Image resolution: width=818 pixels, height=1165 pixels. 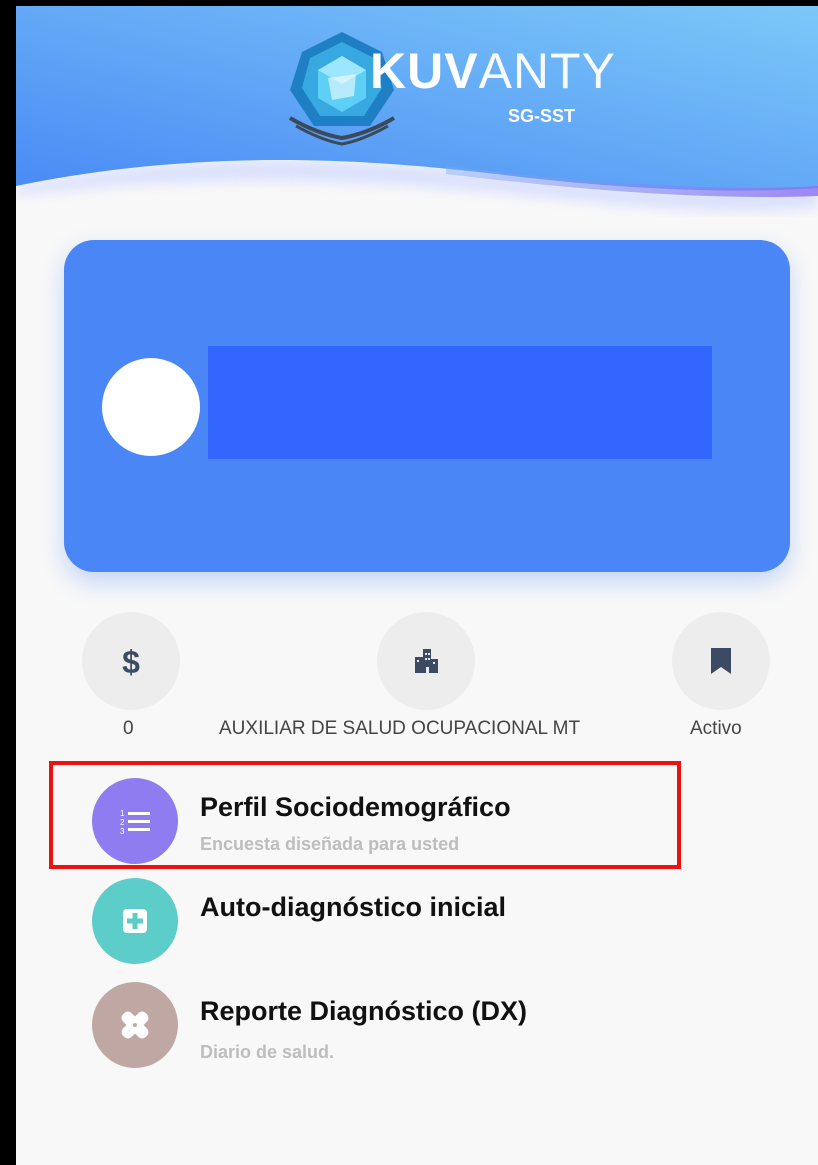 I want to click on menu-item-subtitle: Diario de salud., so click(x=267, y=1052).